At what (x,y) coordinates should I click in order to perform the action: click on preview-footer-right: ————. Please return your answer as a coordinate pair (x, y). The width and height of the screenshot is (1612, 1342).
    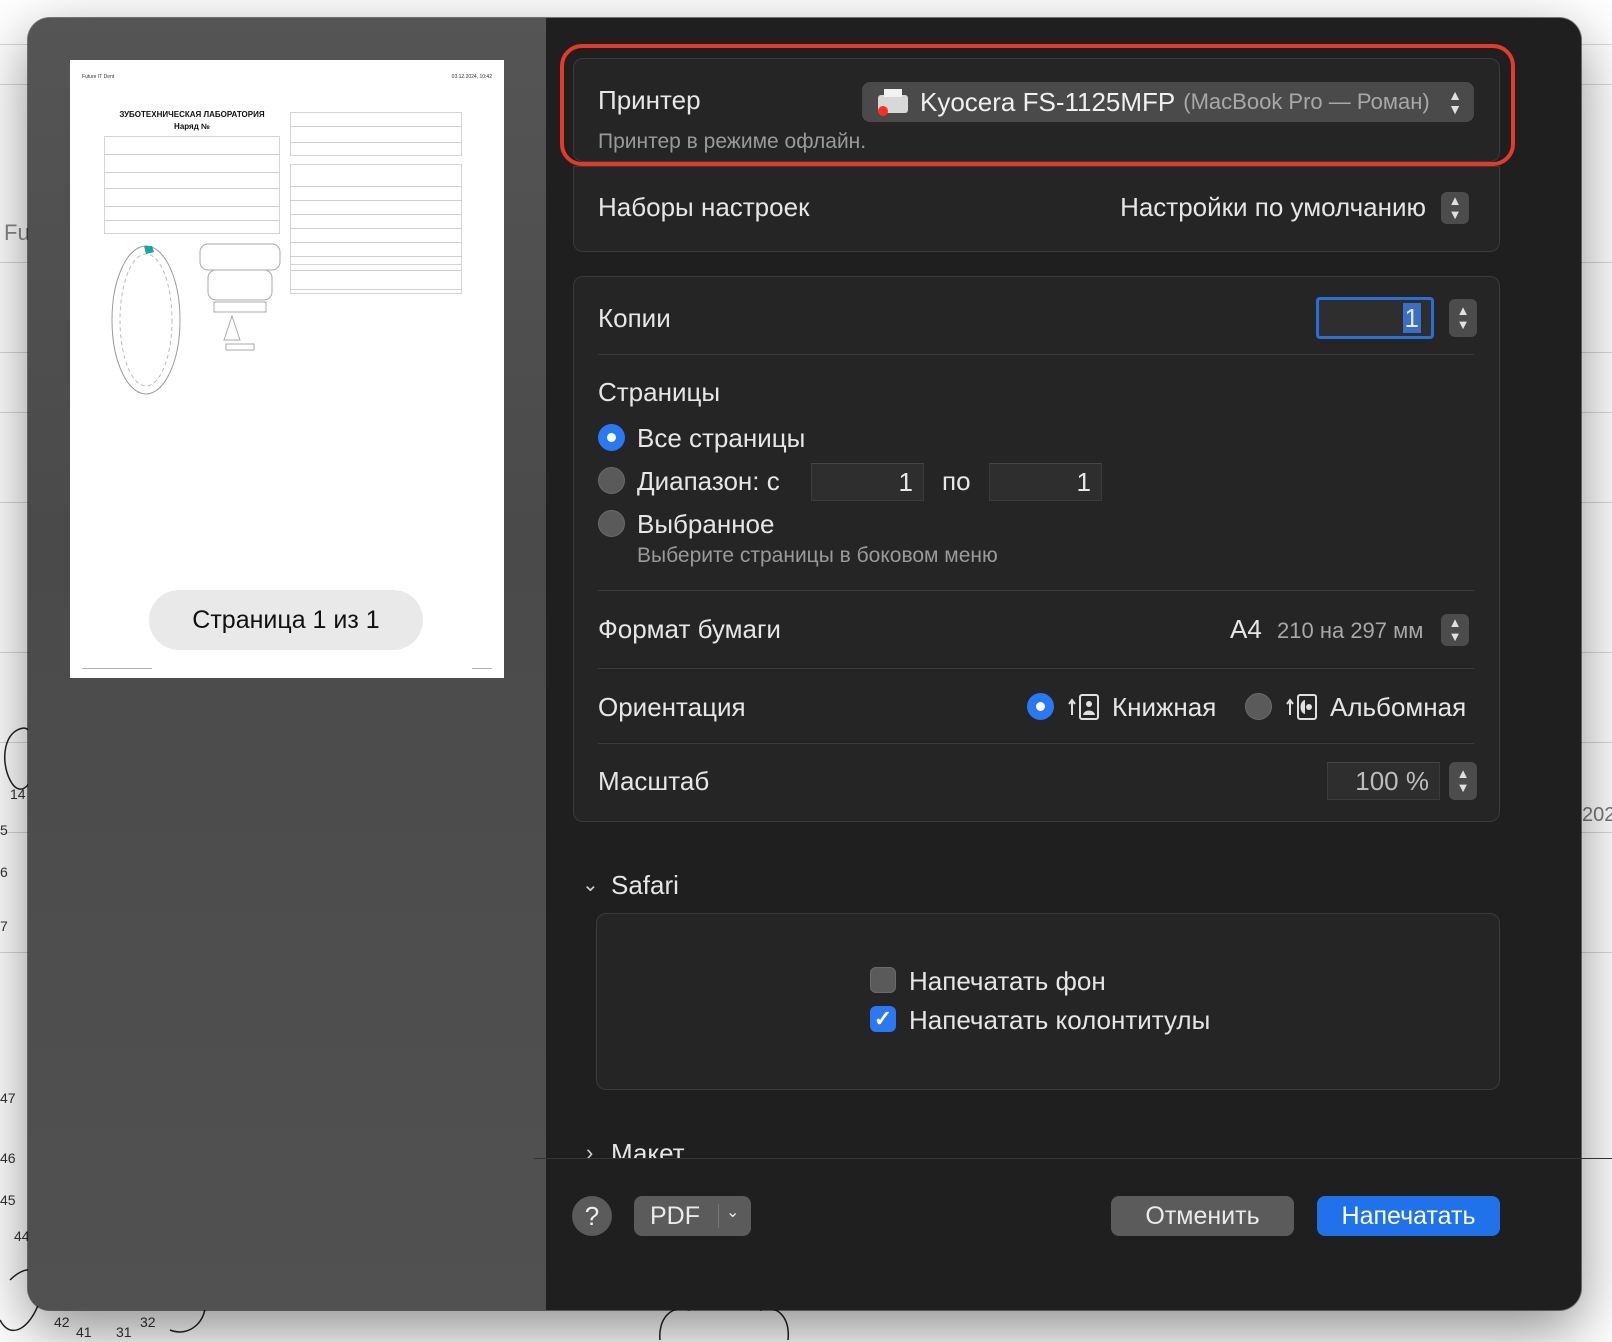
    Looking at the image, I should click on (482, 669).